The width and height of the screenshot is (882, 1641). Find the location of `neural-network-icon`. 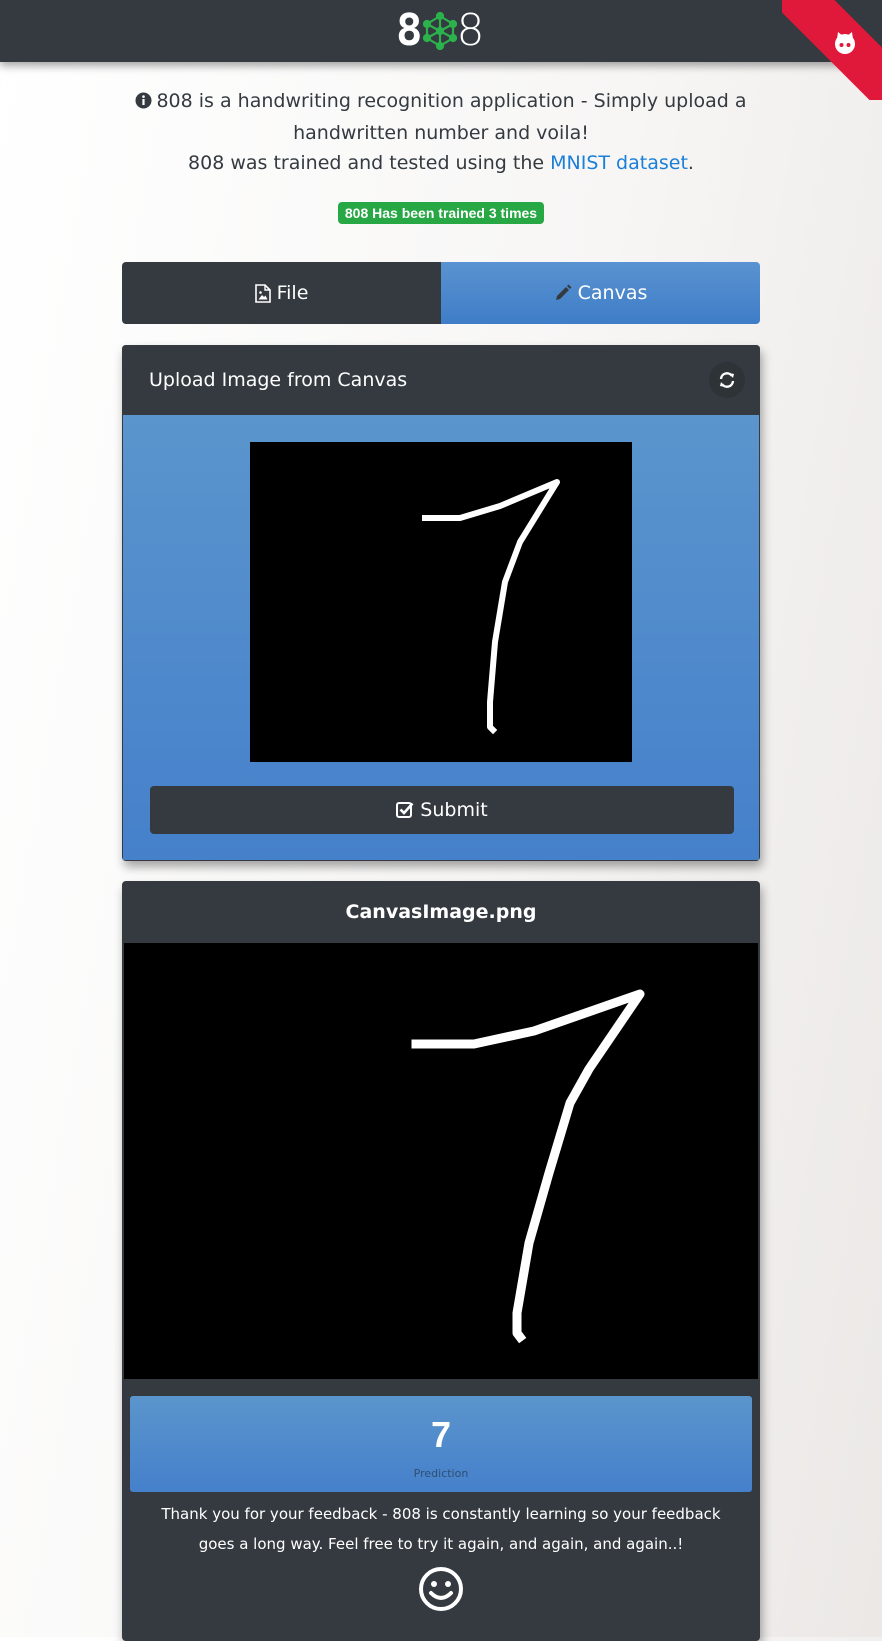

neural-network-icon is located at coordinates (439, 31).